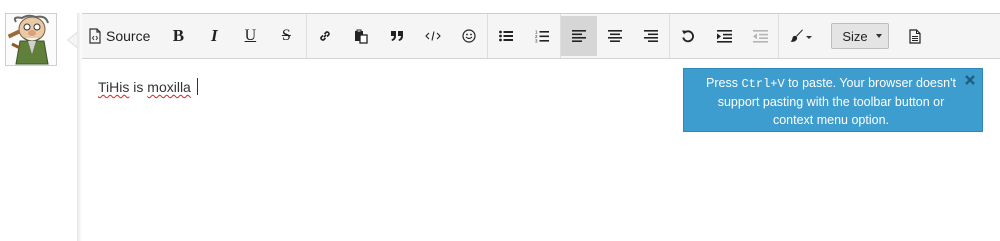 The image size is (1000, 241). I want to click on toolbar-group-insert, so click(397, 36).